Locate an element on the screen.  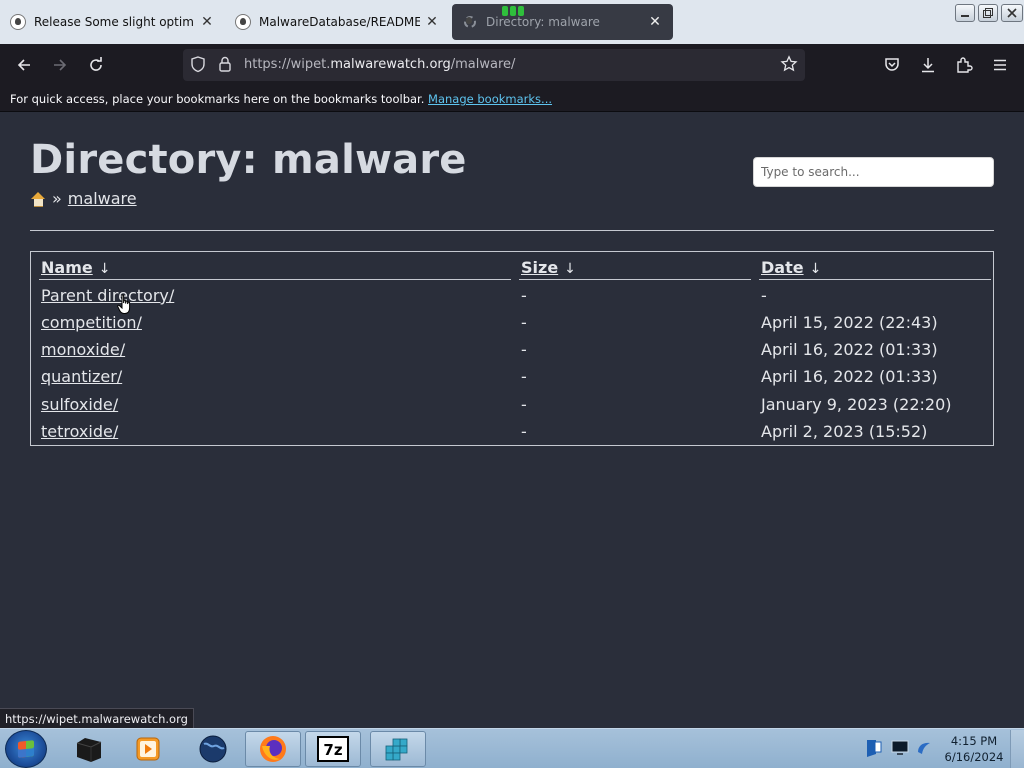
table-row: monoxide/ - April 16, 2022 (01:33) is located at coordinates (512, 349).